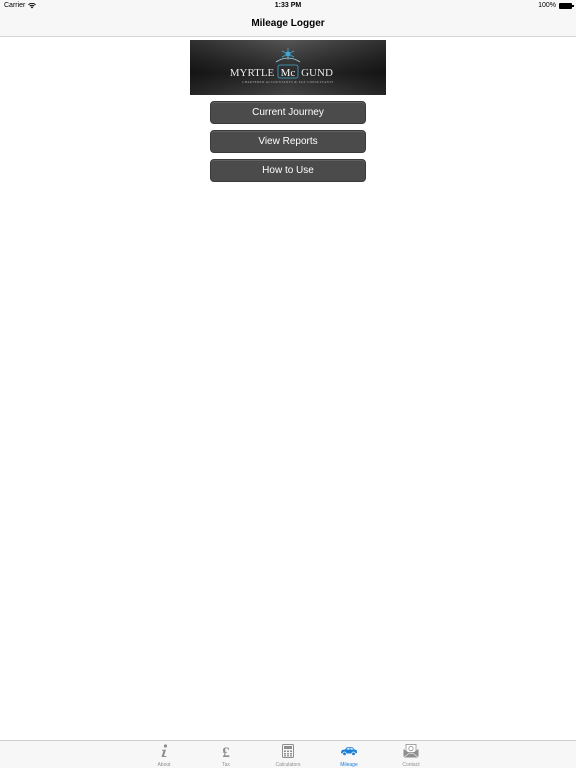 The image size is (576, 768). Describe the element at coordinates (349, 751) in the screenshot. I see `car-icon` at that location.